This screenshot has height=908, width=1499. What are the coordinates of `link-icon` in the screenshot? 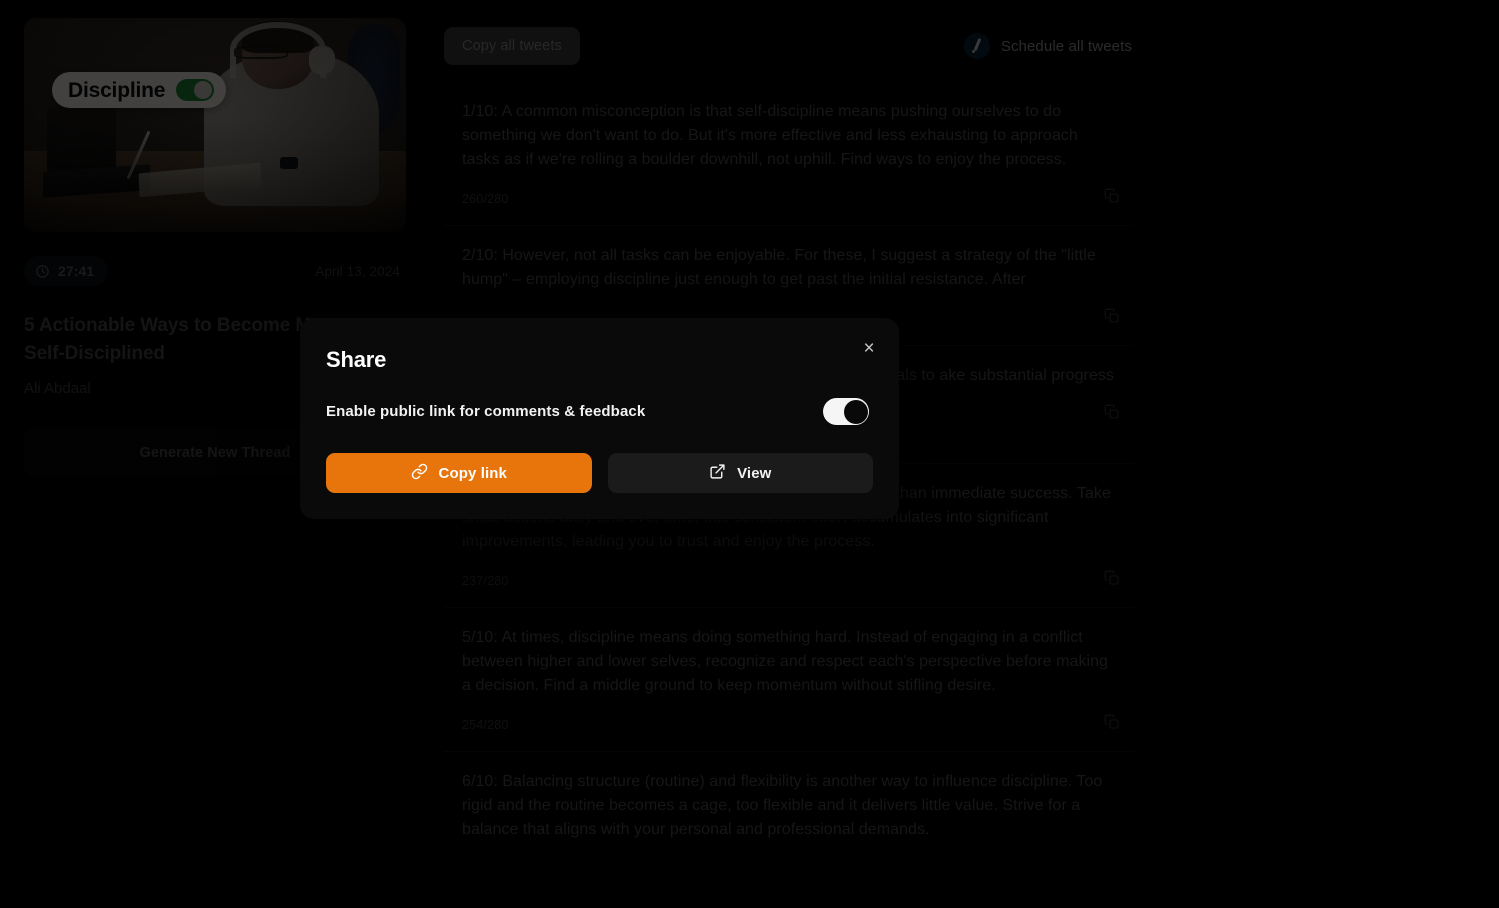 It's located at (419, 473).